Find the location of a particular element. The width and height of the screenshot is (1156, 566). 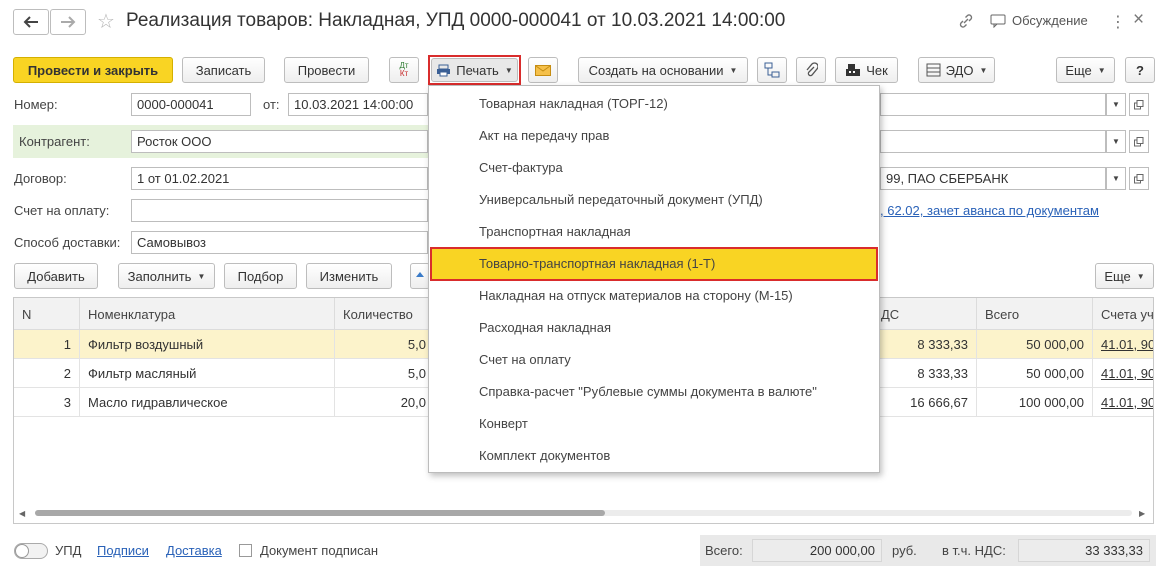

column-header-n: N is located at coordinates (47, 314).